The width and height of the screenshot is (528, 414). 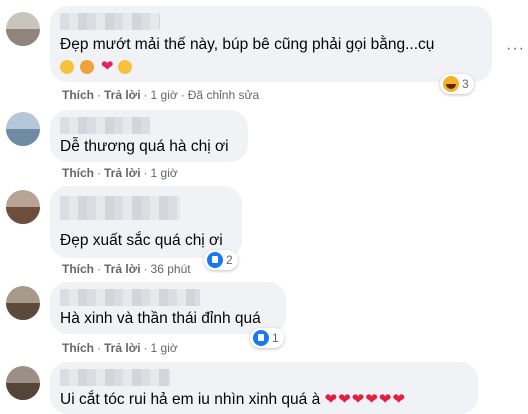 What do you see at coordinates (144, 146) in the screenshot?
I see `comment-text: Dễ thương quá hà chị ơi` at bounding box center [144, 146].